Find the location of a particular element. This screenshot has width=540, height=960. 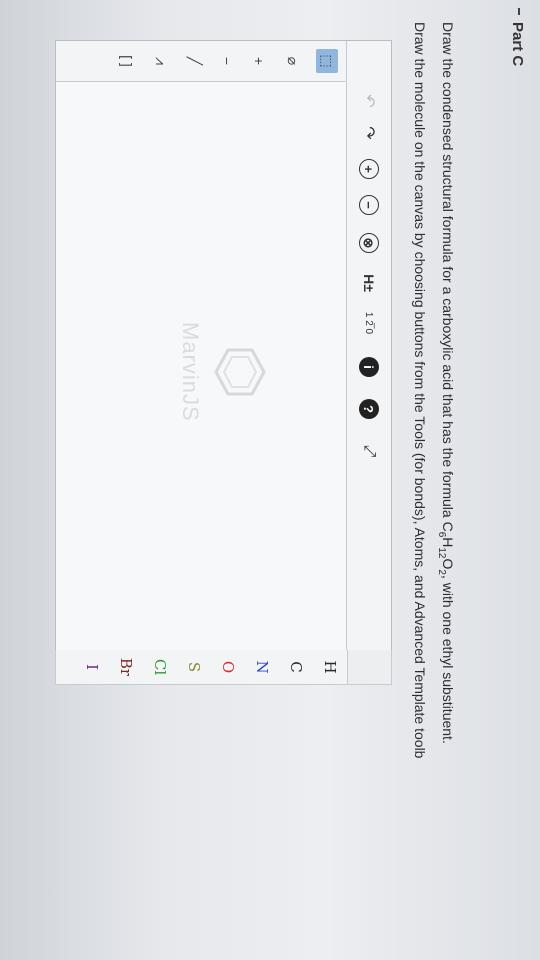

fullscreen-button: ⤢ is located at coordinates (369, 451).